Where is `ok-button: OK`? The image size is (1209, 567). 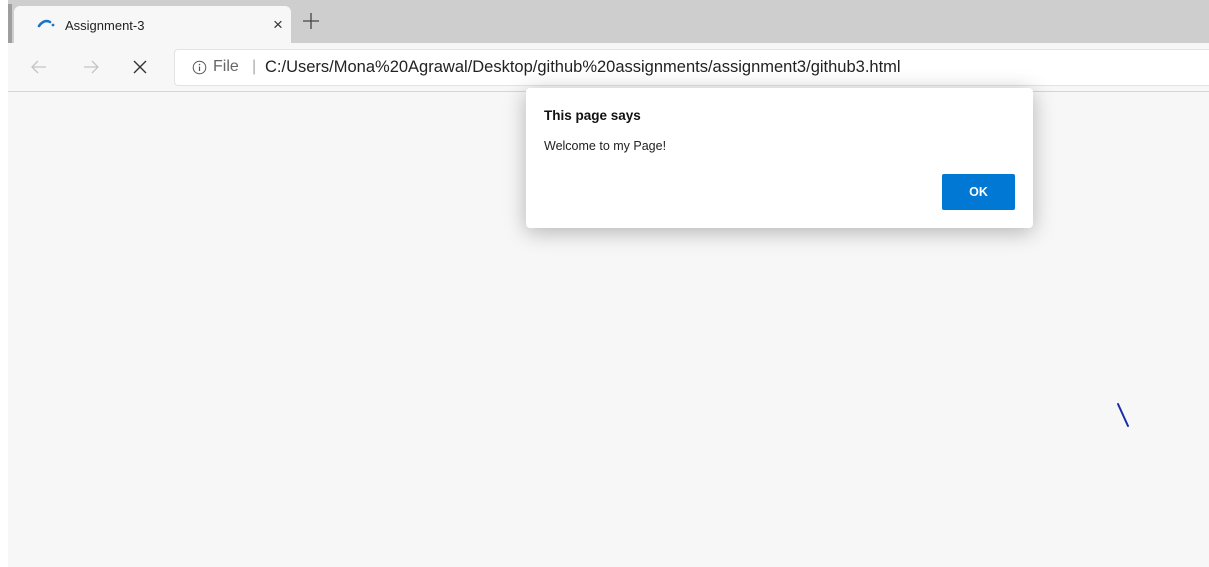 ok-button: OK is located at coordinates (978, 192).